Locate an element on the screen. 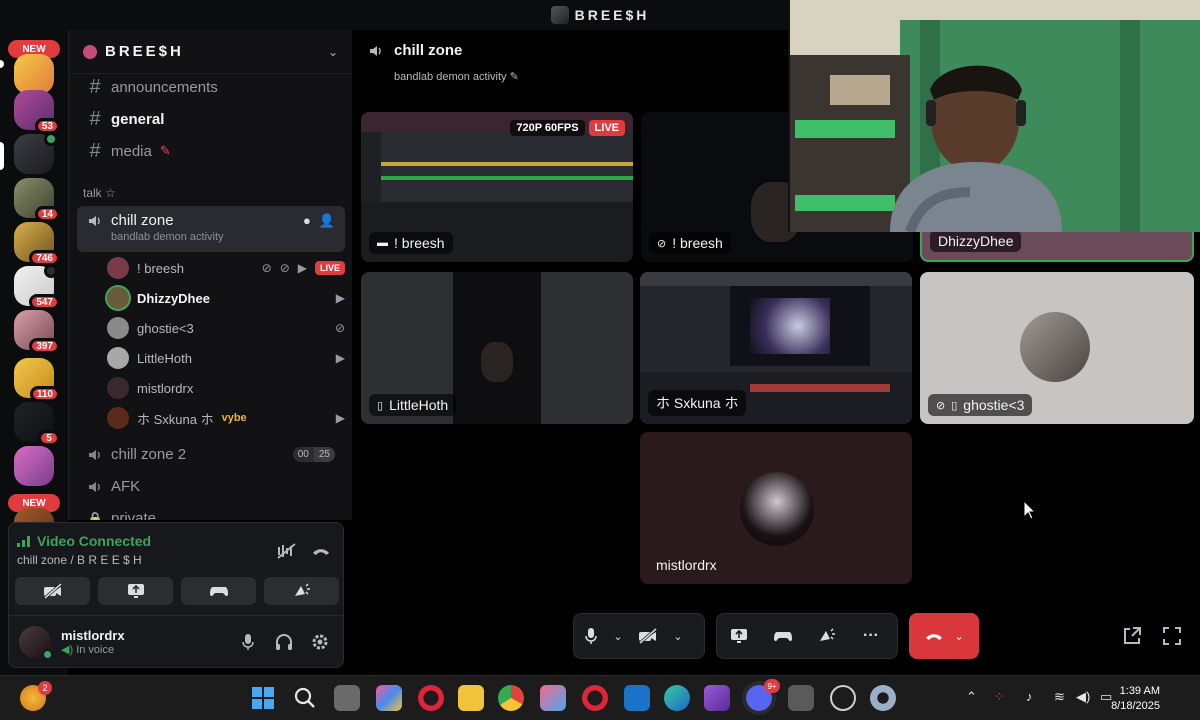 The width and height of the screenshot is (1200, 720). weather-widget: 2 is located at coordinates (36, 696).